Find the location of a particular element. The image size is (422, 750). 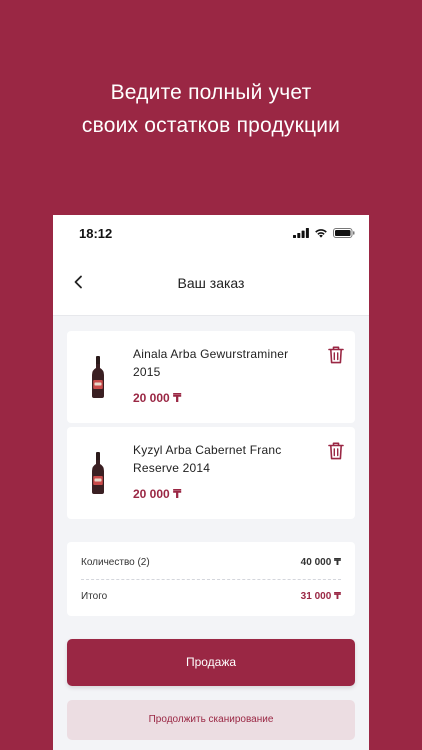

status-icons is located at coordinates (324, 233).